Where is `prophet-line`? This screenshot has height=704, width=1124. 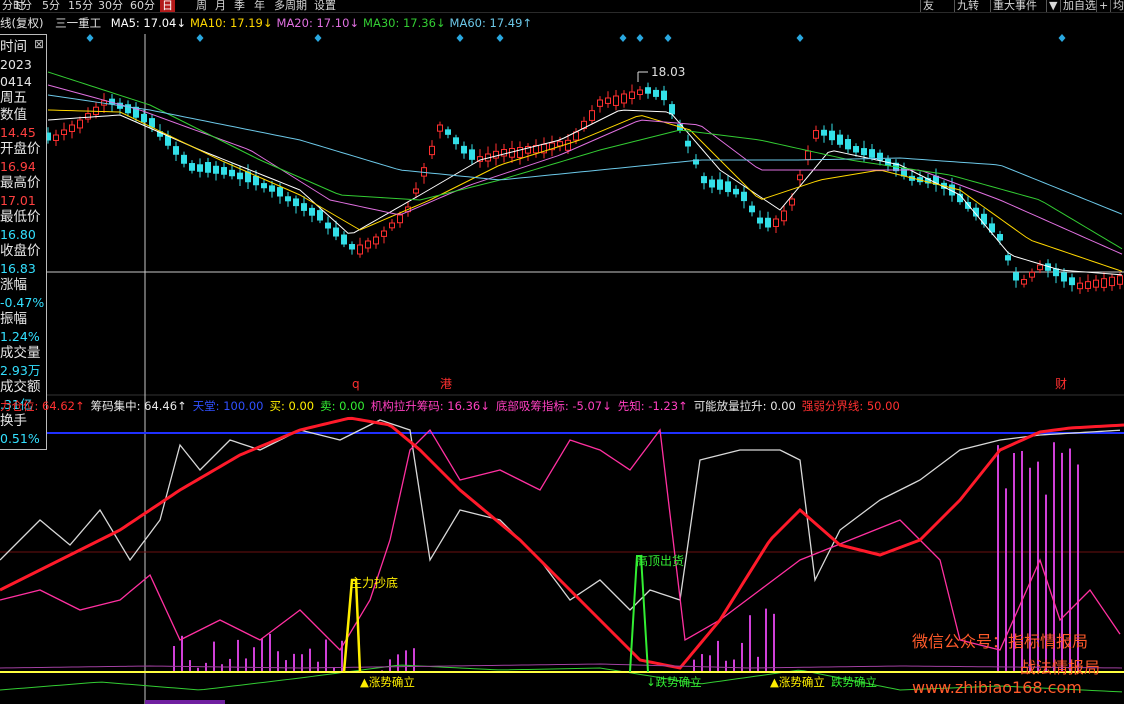
prophet-line is located at coordinates (561, 666).